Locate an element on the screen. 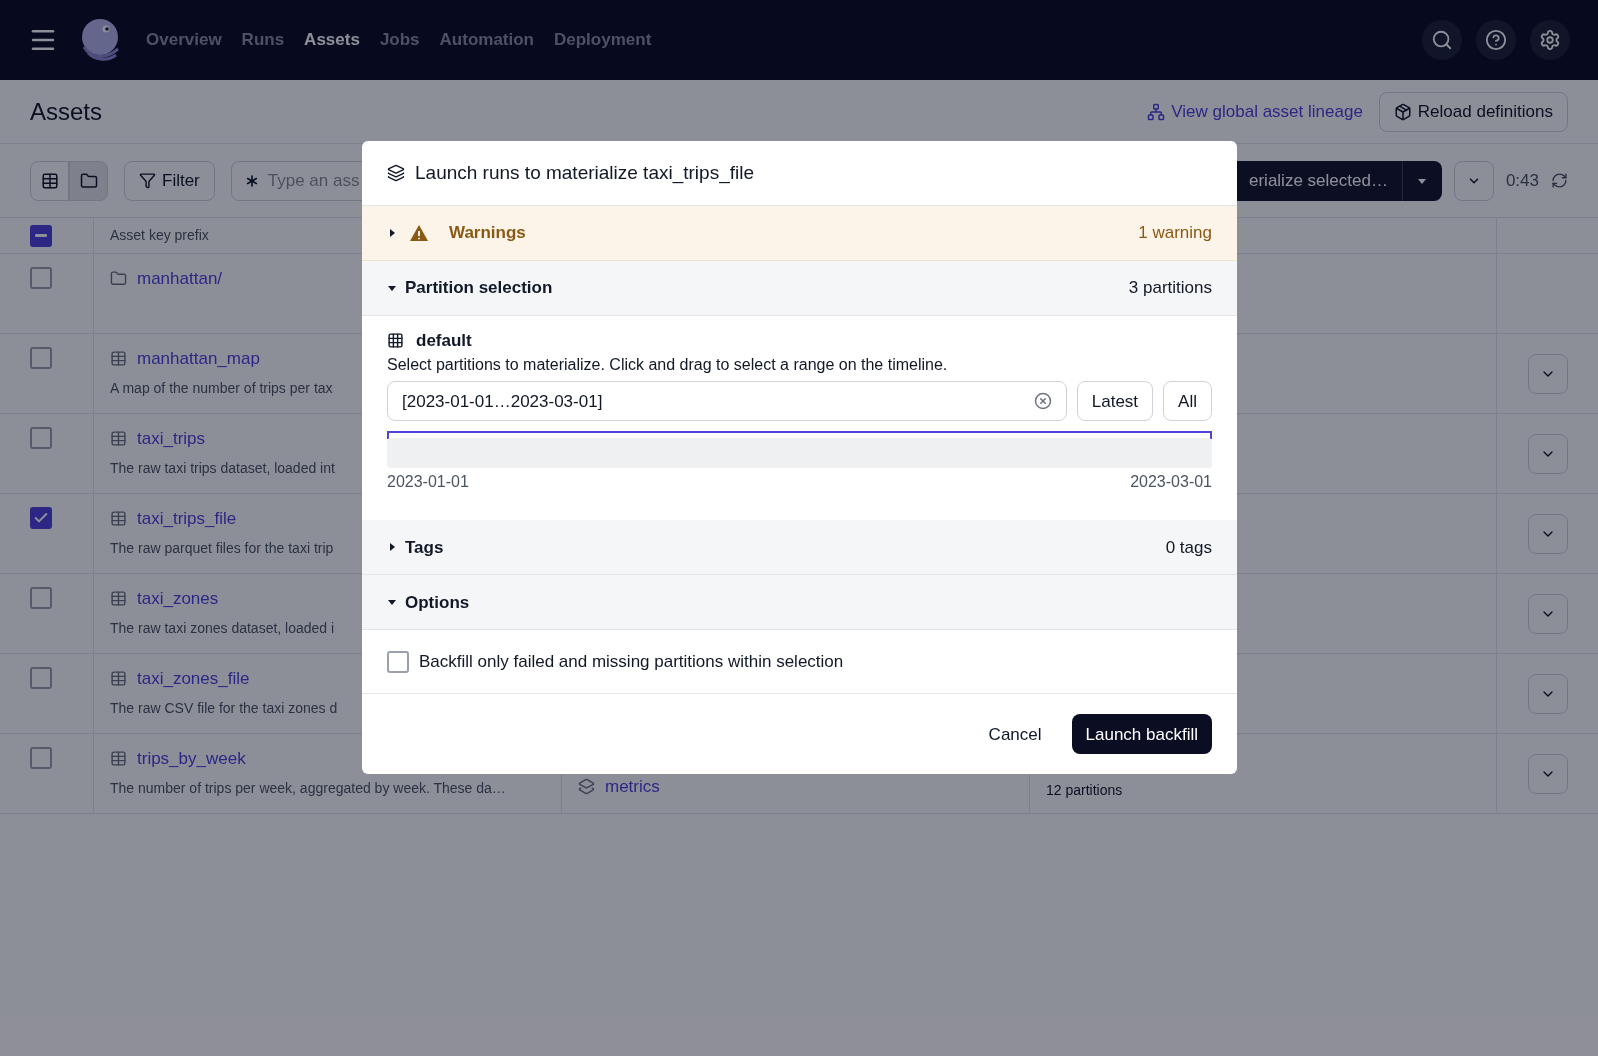 This screenshot has width=1598, height=1056. section-title: Options is located at coordinates (437, 602).